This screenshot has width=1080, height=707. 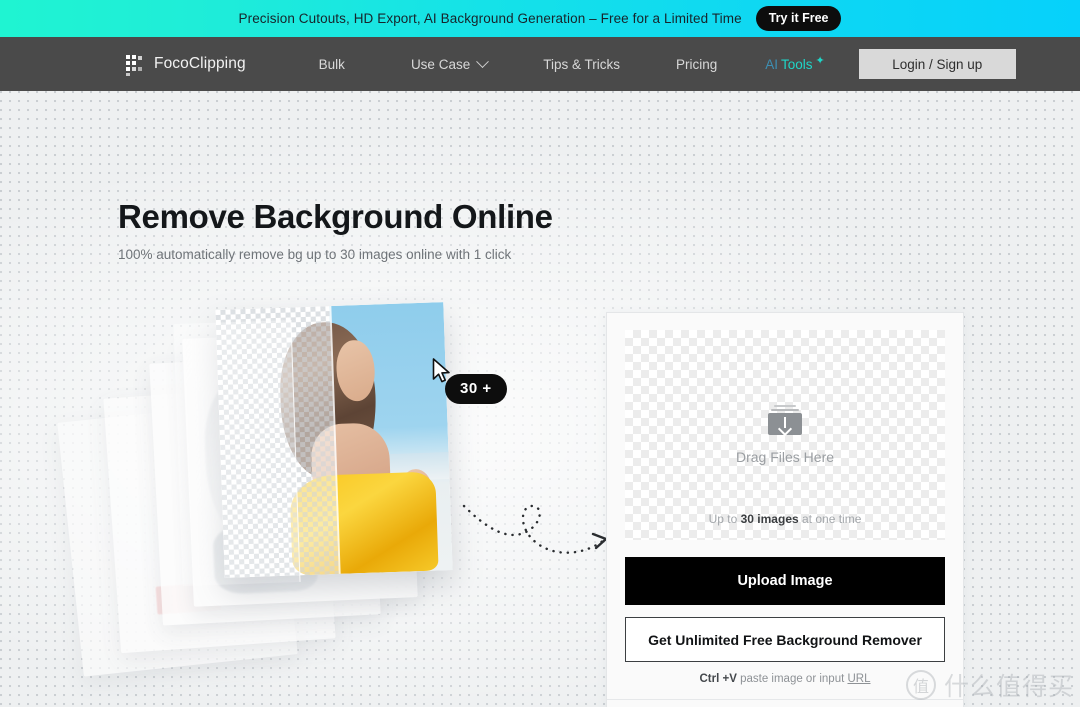 I want to click on hero-photo-card, so click(x=334, y=440).